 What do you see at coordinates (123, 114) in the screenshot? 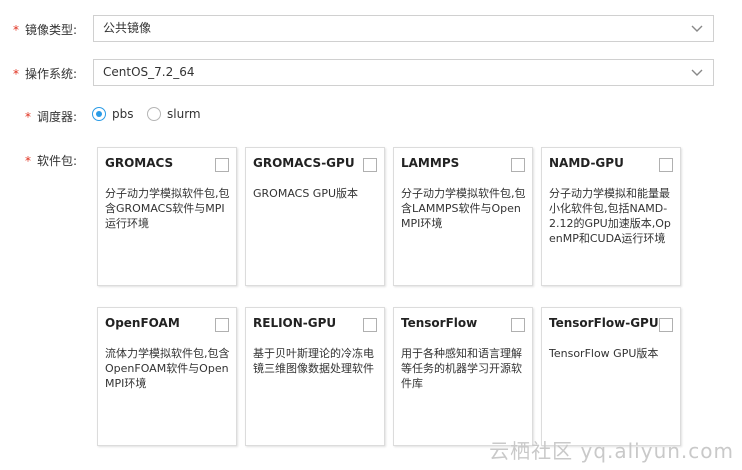
I see `radio-pbs-label: pbs` at bounding box center [123, 114].